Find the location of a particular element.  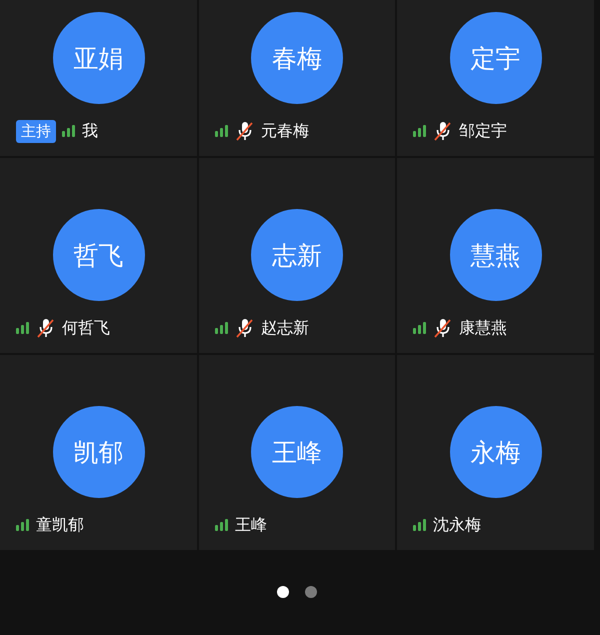

participant-name: 我 is located at coordinates (90, 131).